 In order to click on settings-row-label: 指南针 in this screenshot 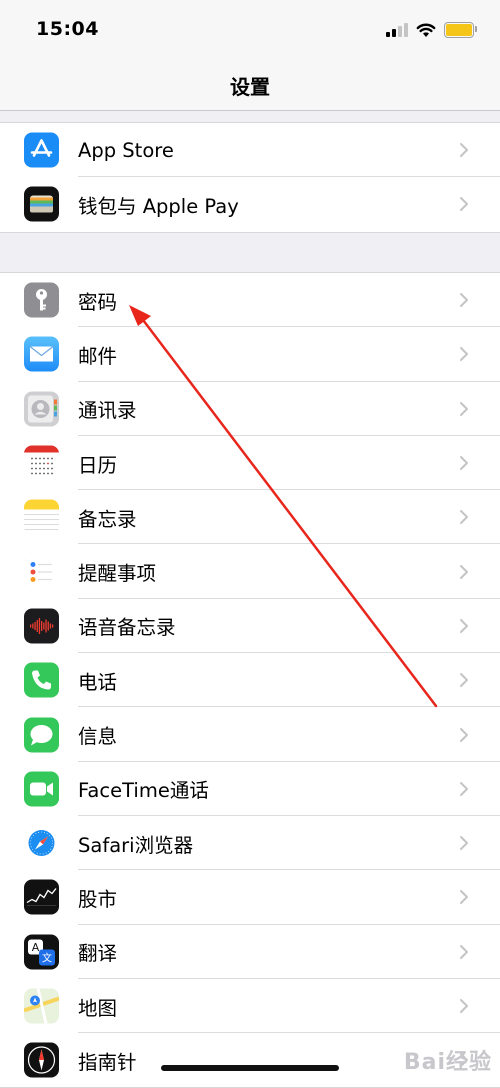, I will do `click(107, 1062)`.